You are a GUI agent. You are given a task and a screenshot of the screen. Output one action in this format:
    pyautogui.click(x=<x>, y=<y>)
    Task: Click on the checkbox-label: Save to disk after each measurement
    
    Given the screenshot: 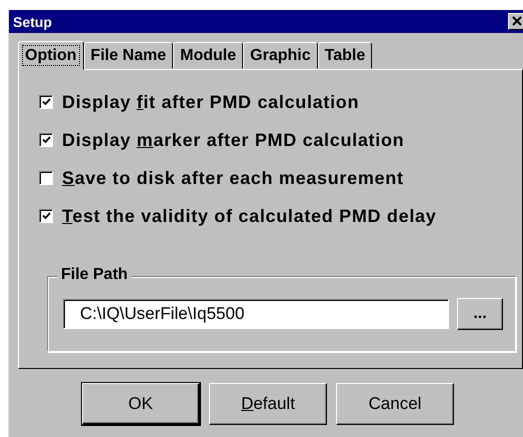 What is the action you would take?
    pyautogui.click(x=233, y=178)
    